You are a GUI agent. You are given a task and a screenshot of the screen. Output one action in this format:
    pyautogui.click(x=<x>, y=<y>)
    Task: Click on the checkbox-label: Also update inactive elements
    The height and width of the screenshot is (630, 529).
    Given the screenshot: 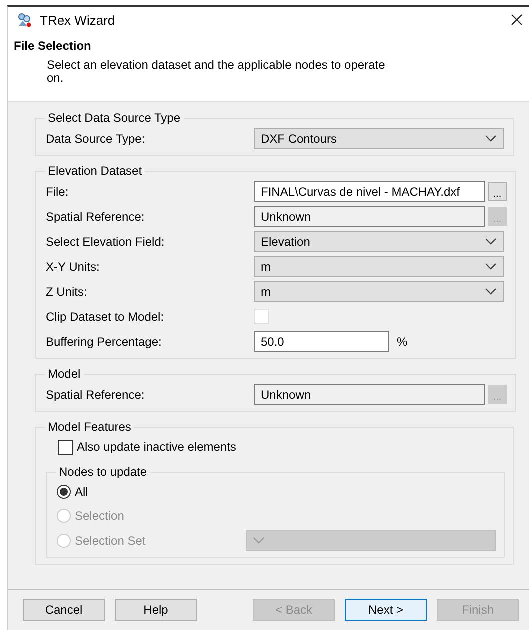 What is the action you would take?
    pyautogui.click(x=156, y=447)
    